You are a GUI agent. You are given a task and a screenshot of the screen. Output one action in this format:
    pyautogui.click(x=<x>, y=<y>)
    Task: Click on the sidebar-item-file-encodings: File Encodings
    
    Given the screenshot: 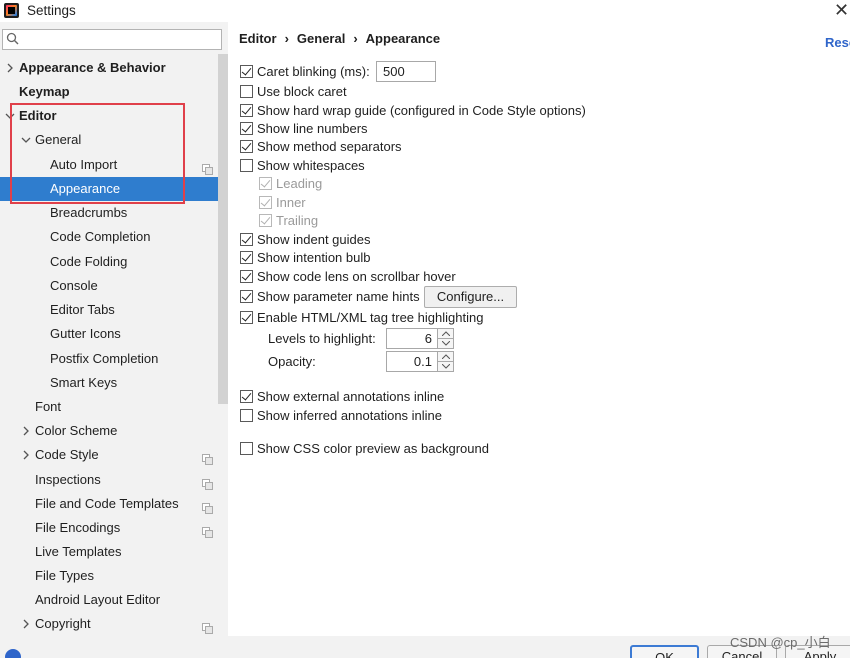 What is the action you would take?
    pyautogui.click(x=109, y=528)
    